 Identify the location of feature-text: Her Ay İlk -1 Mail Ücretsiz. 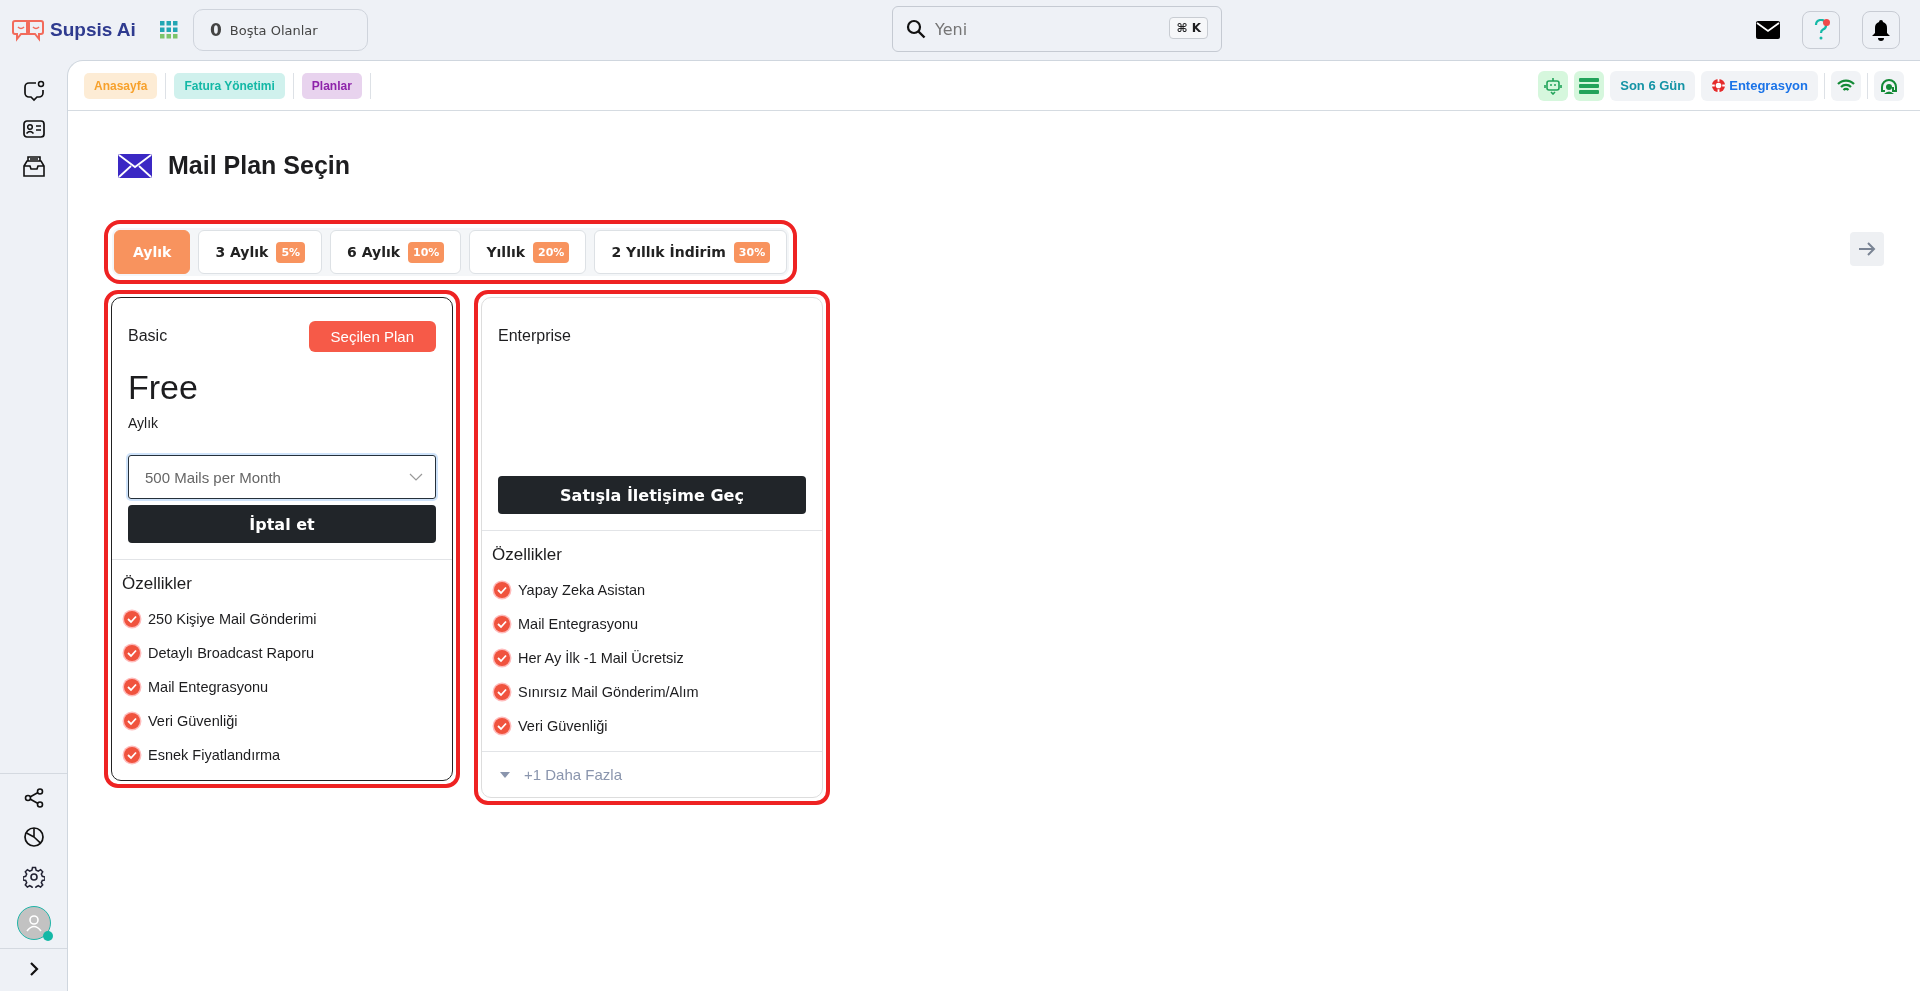
(601, 658).